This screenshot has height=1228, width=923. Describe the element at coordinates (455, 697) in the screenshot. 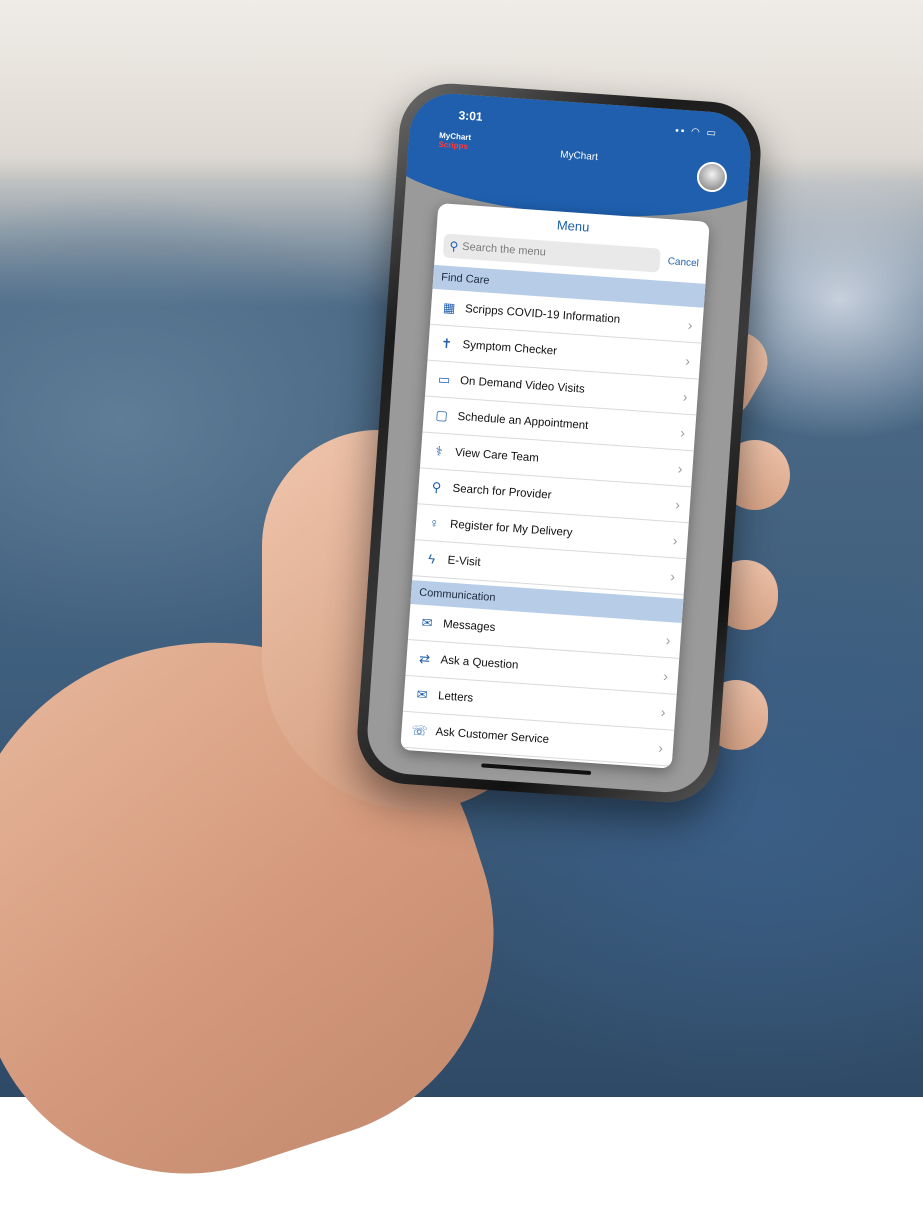

I see `menu-item-label: Letters` at that location.